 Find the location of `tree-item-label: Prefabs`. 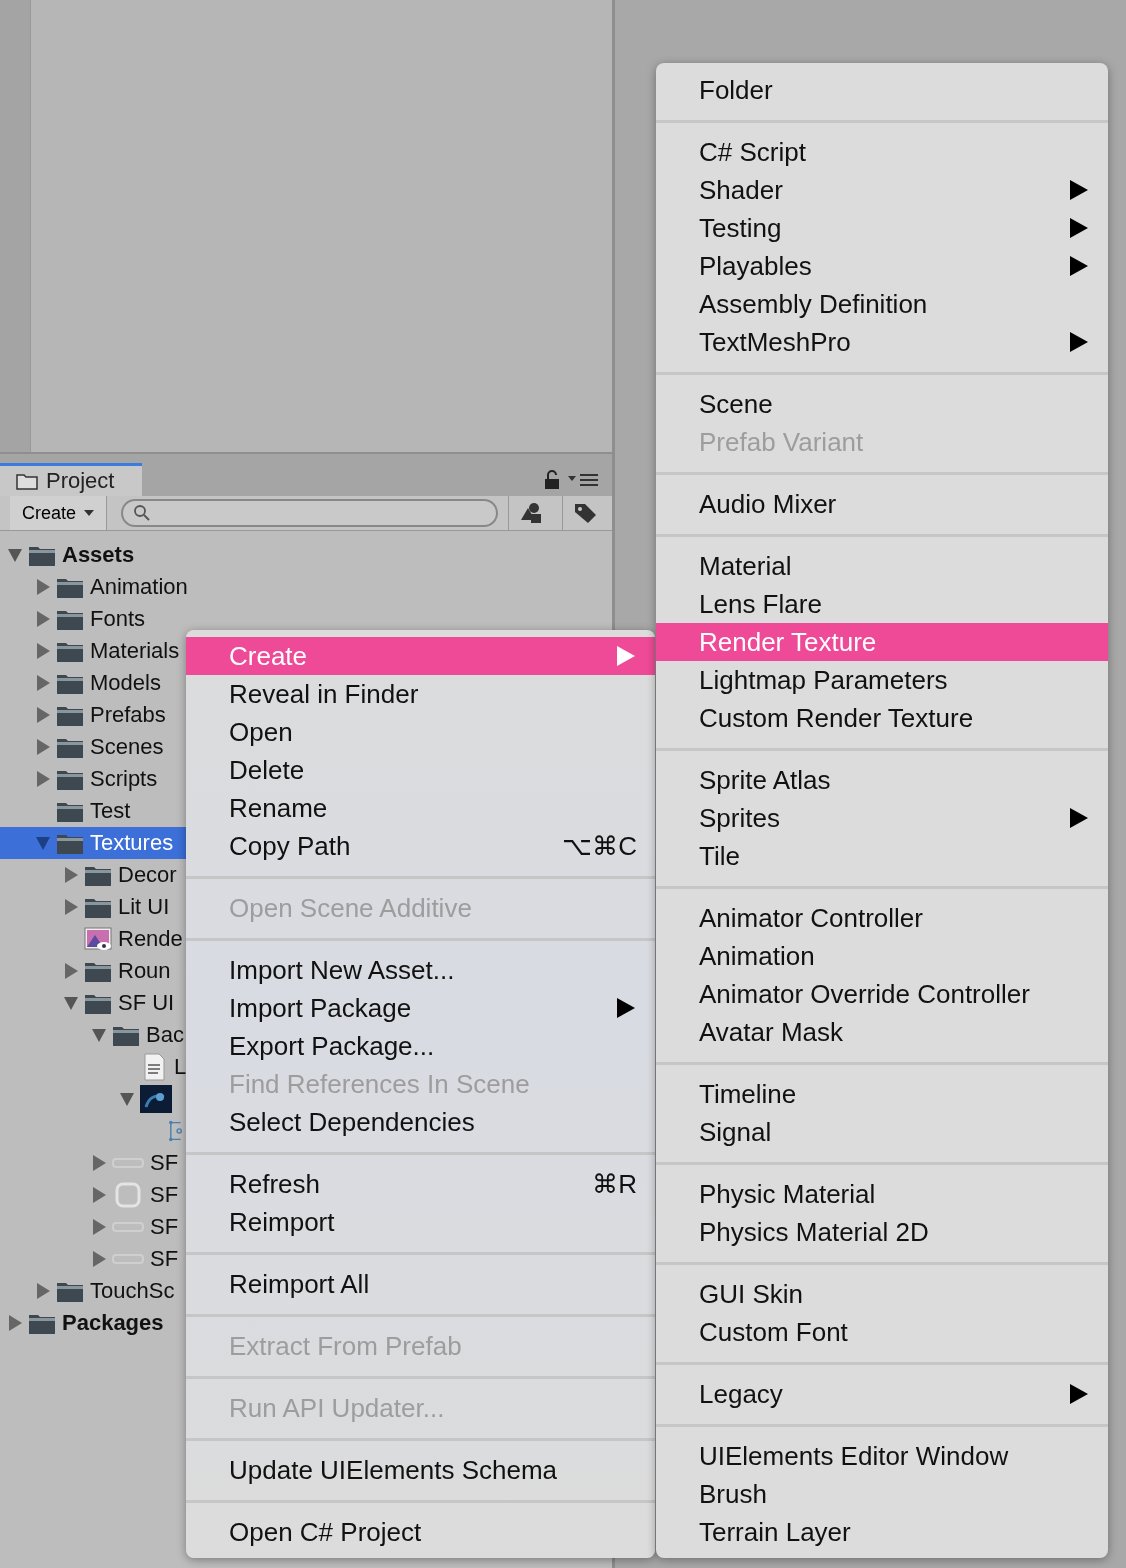

tree-item-label: Prefabs is located at coordinates (128, 715).